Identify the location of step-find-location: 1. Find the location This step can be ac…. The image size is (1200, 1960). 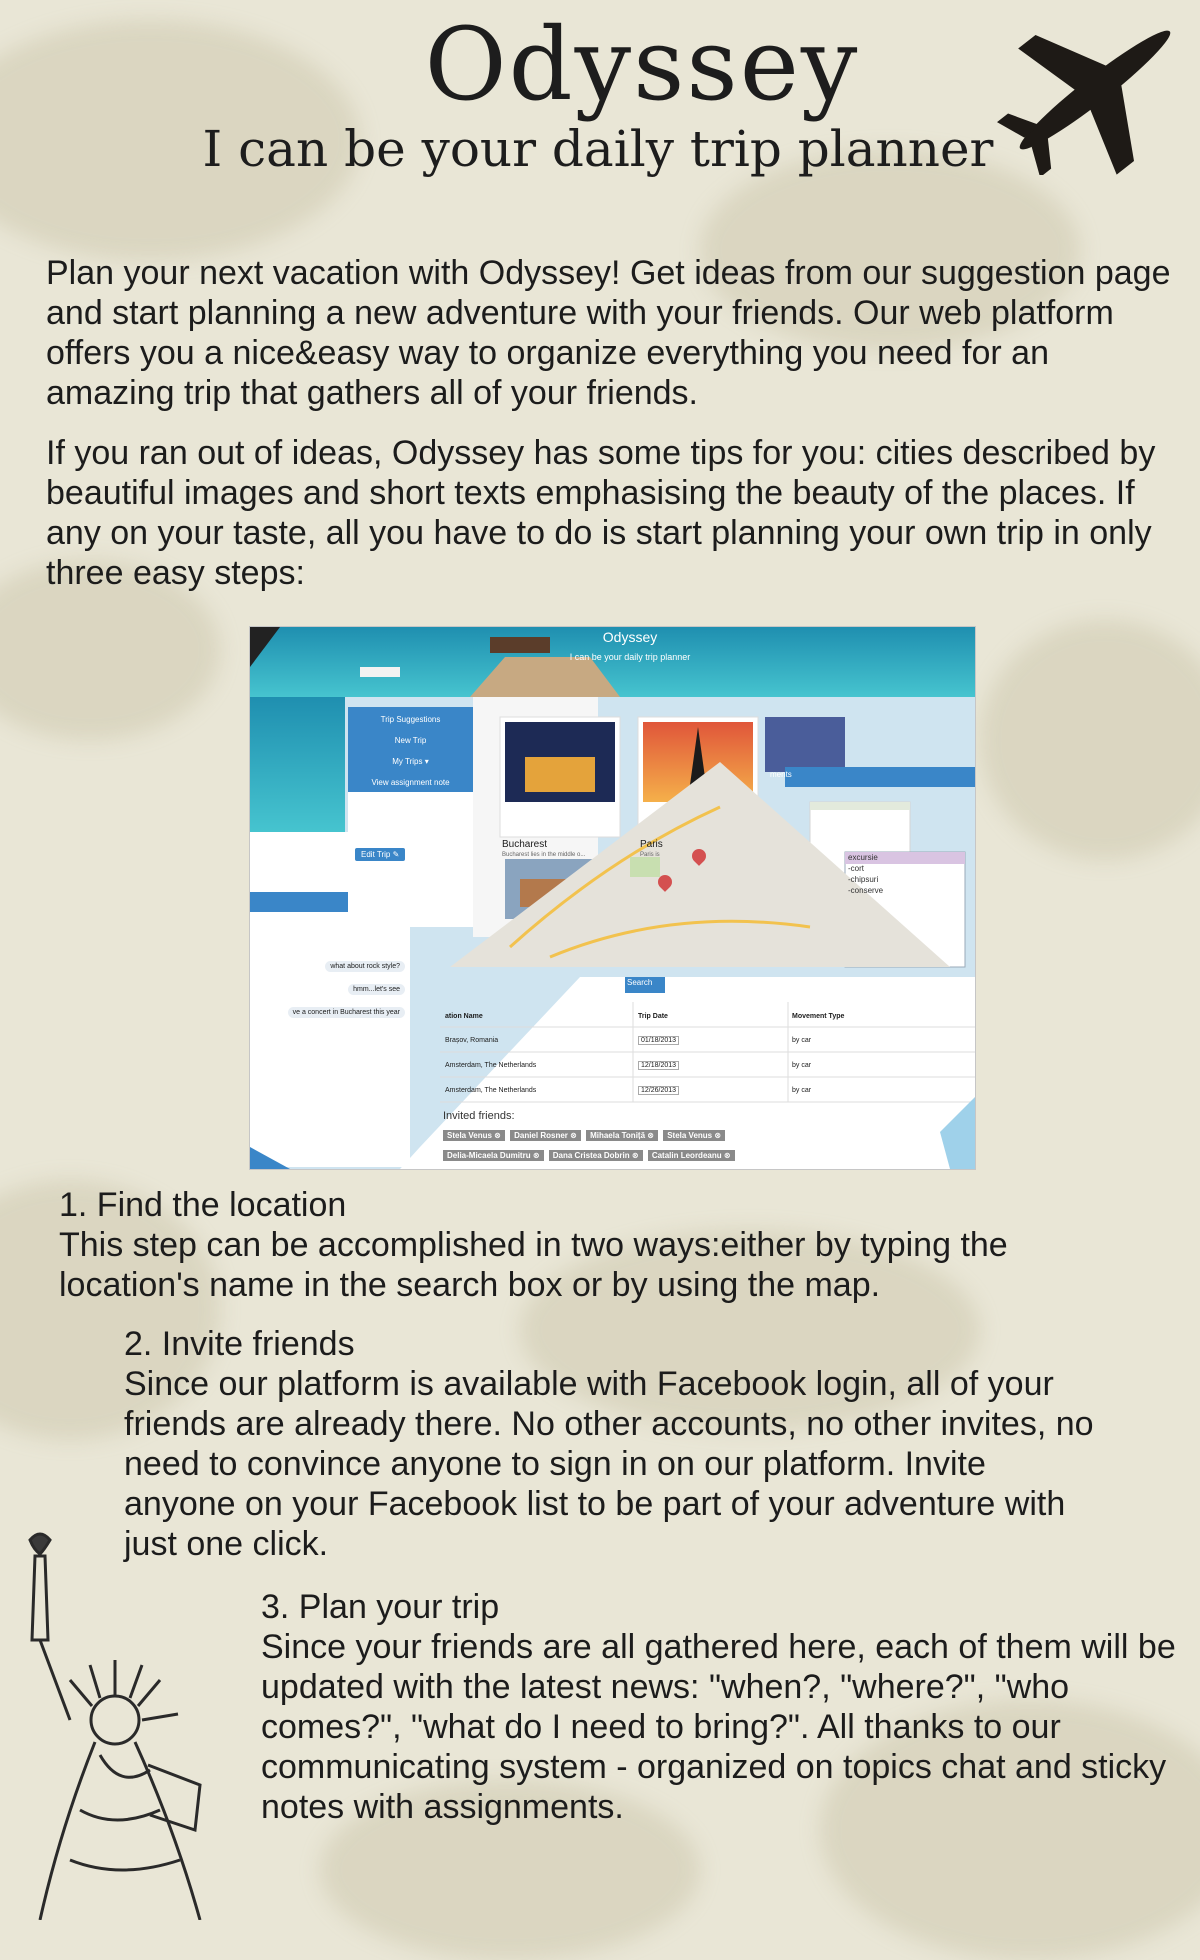
(604, 1245).